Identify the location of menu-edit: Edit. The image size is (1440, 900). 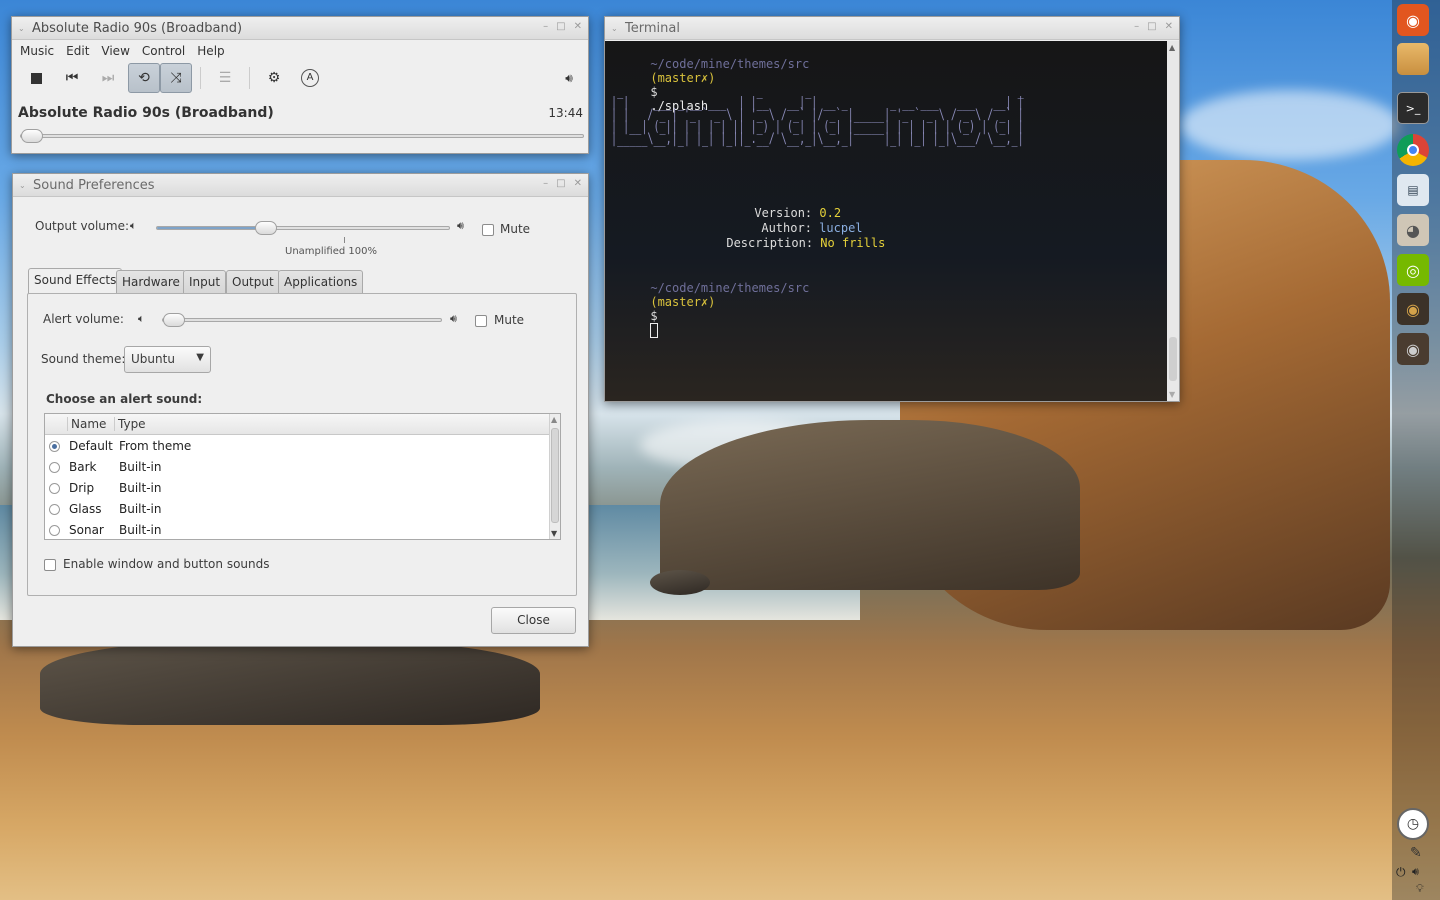
(77, 51).